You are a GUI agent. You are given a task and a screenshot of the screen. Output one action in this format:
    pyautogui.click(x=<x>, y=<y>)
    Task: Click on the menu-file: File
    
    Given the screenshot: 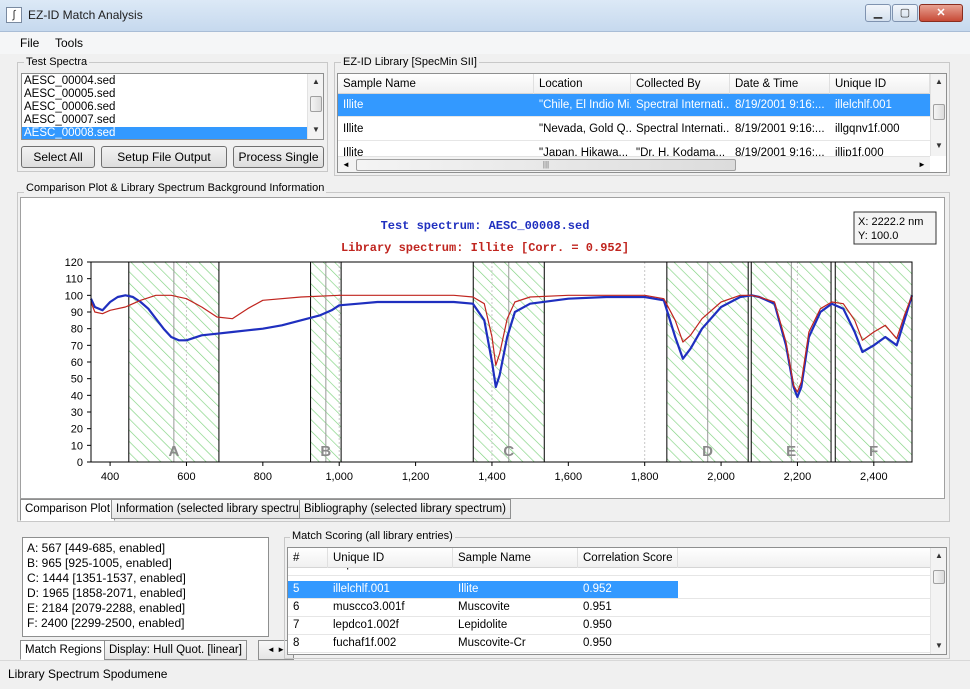 What is the action you would take?
    pyautogui.click(x=29, y=43)
    